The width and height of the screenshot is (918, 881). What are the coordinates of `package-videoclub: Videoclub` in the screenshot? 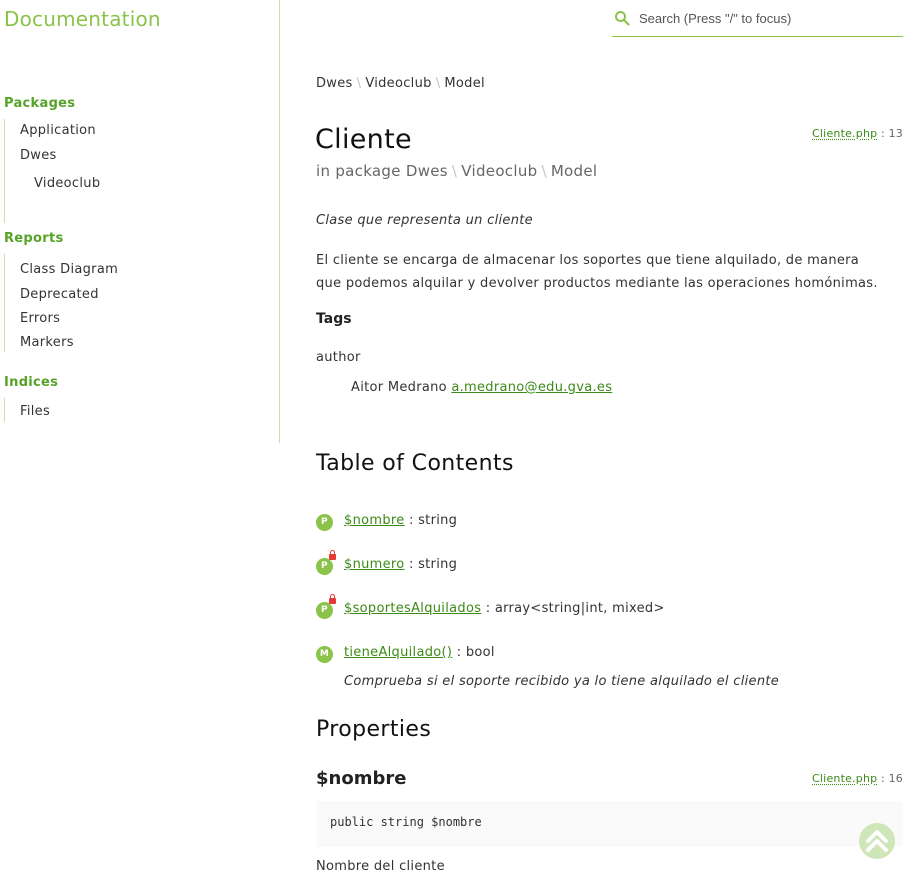 It's located at (499, 171).